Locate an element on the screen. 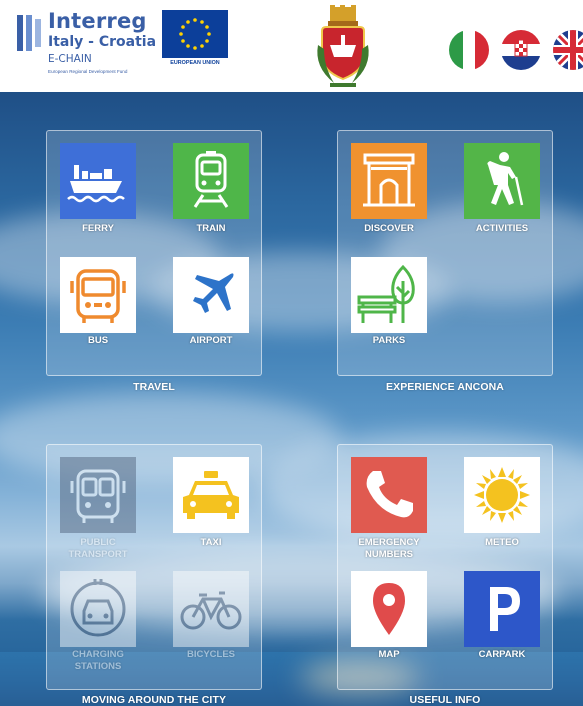 This screenshot has width=583, height=706. airplane-icon is located at coordinates (211, 295).